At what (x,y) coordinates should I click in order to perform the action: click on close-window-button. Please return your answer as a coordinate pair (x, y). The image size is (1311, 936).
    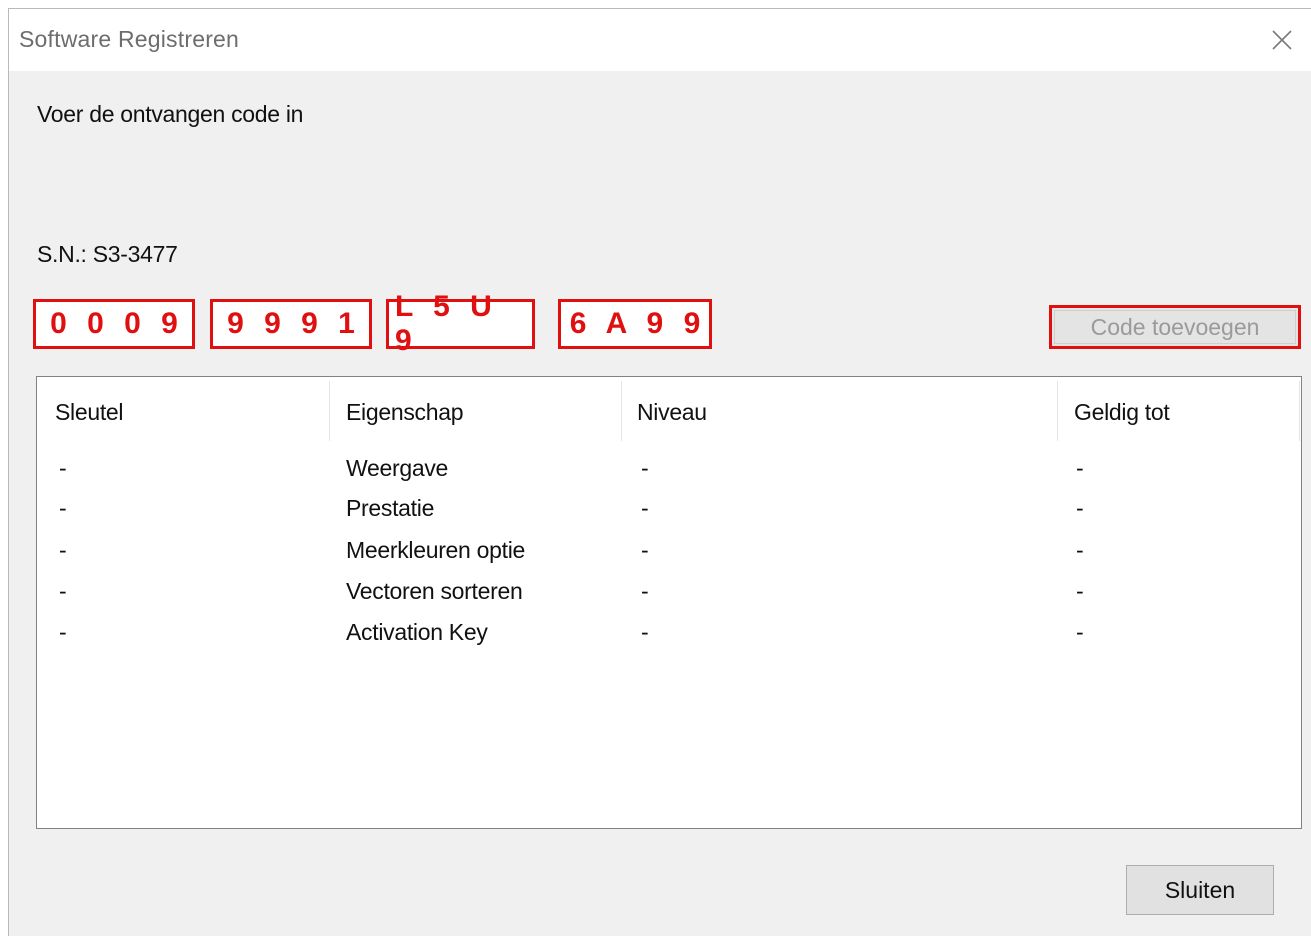
    Looking at the image, I should click on (1282, 40).